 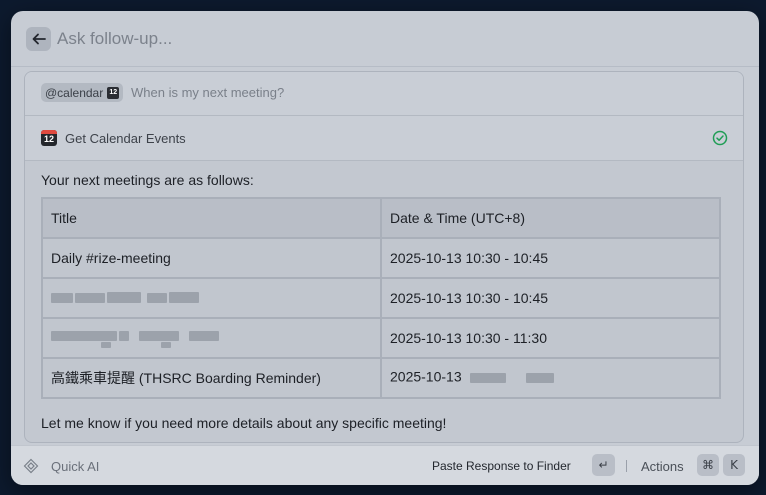 I want to click on footer-divider, so click(x=626, y=466).